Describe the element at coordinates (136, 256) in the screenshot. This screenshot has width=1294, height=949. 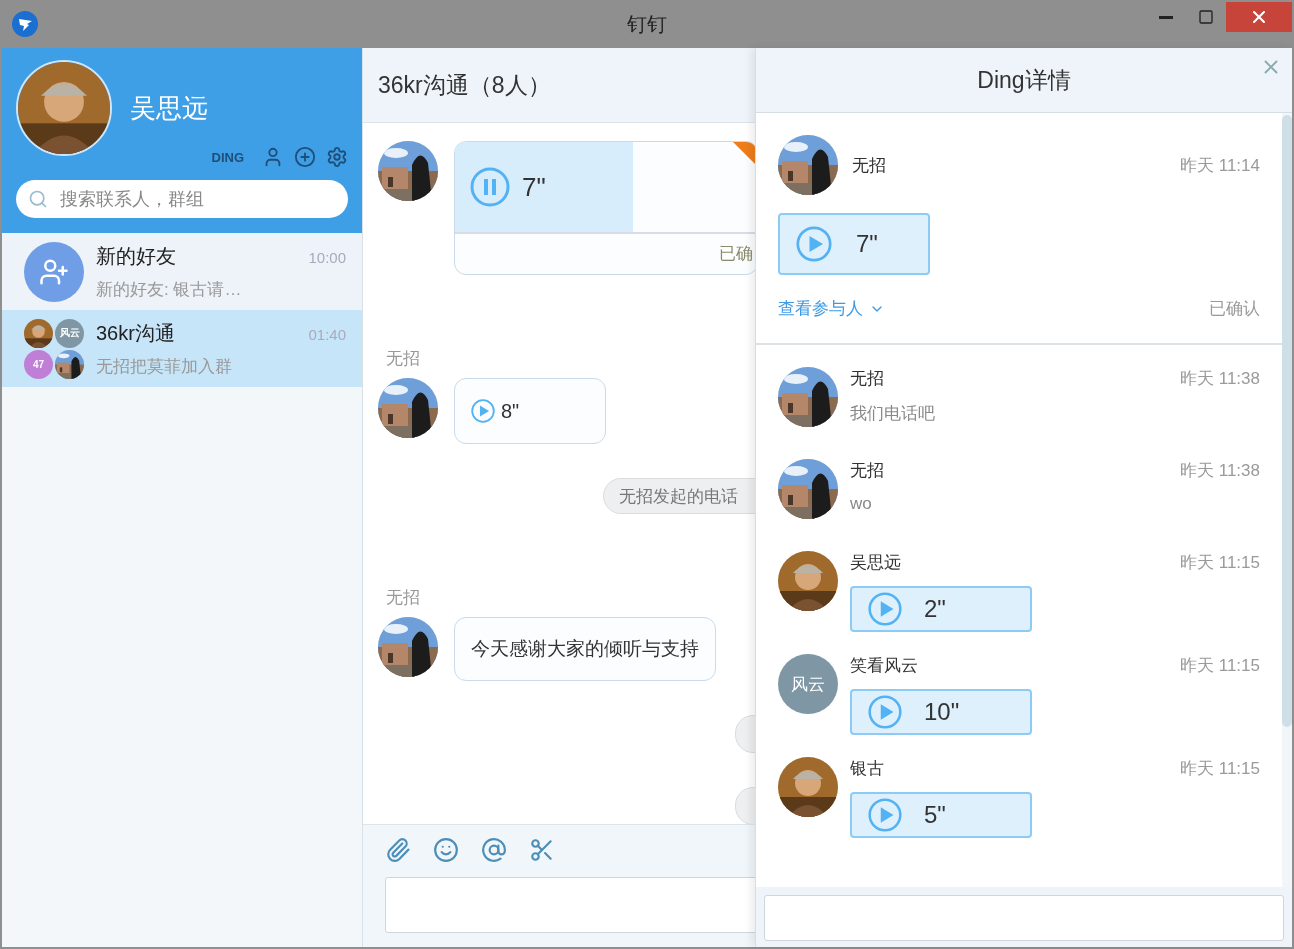
I see `conversation-name: 新的好友` at that location.